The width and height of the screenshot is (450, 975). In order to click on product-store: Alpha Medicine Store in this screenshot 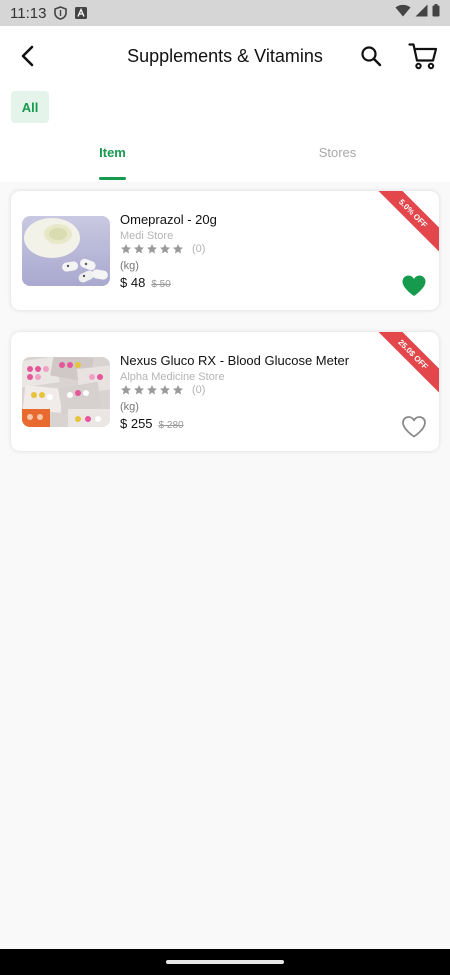, I will do `click(172, 377)`.